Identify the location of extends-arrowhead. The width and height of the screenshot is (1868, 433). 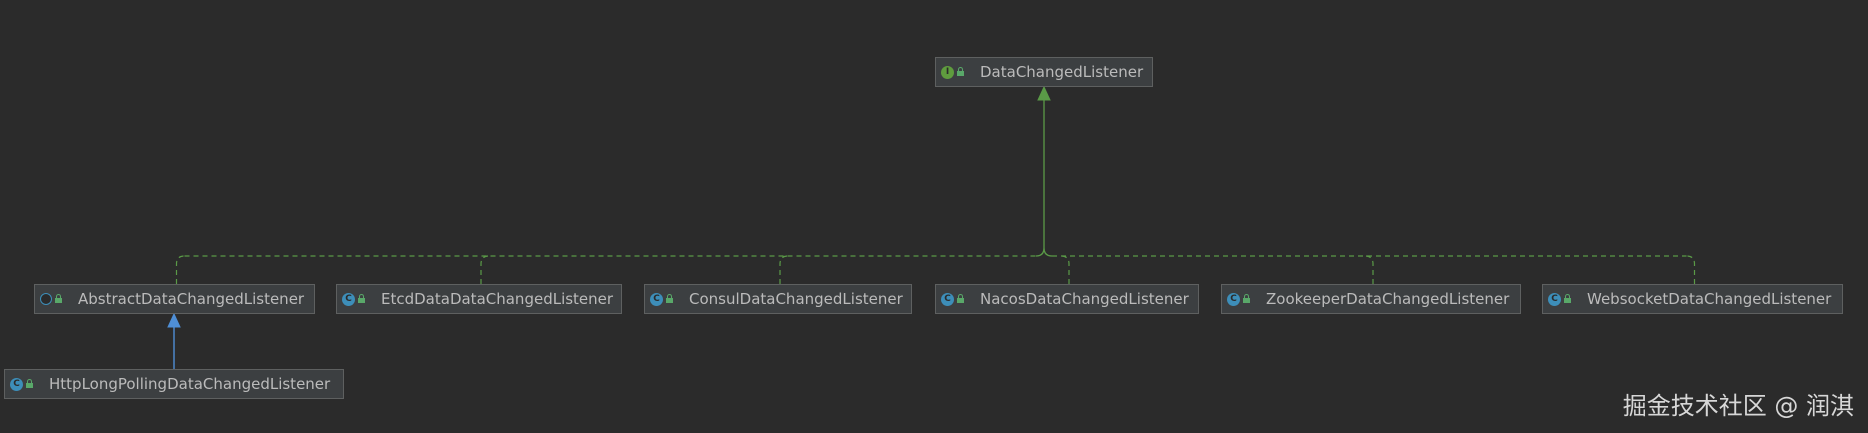
(174, 320).